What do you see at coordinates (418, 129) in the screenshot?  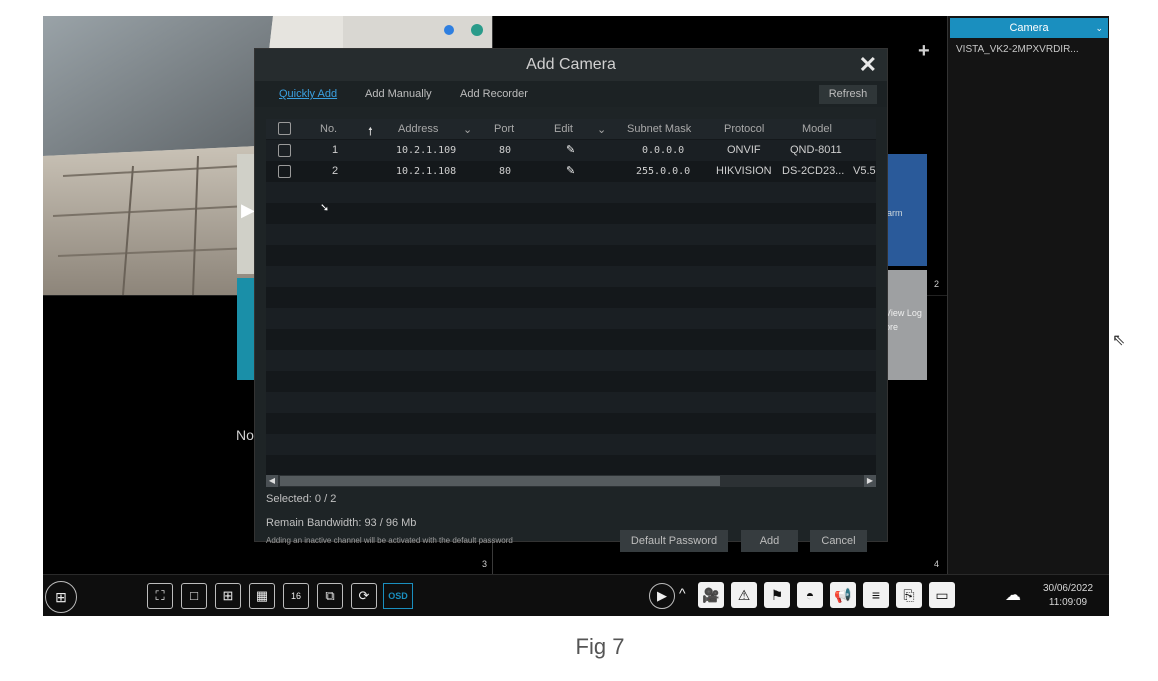 I see `column-address: Address` at bounding box center [418, 129].